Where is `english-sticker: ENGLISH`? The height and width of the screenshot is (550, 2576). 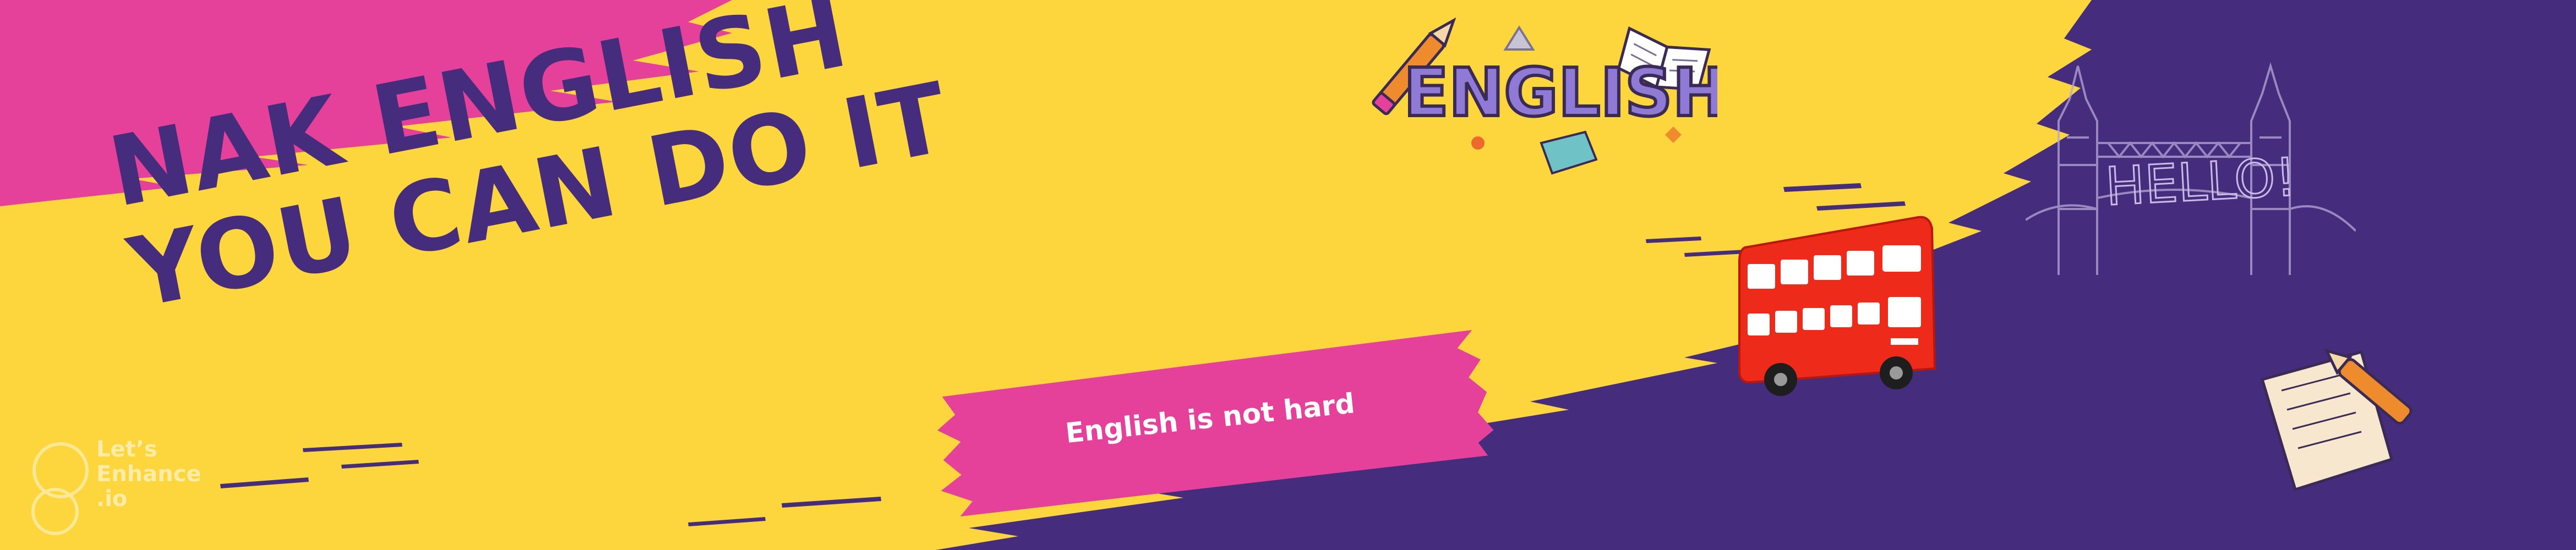
english-sticker: ENGLISH is located at coordinates (1547, 96).